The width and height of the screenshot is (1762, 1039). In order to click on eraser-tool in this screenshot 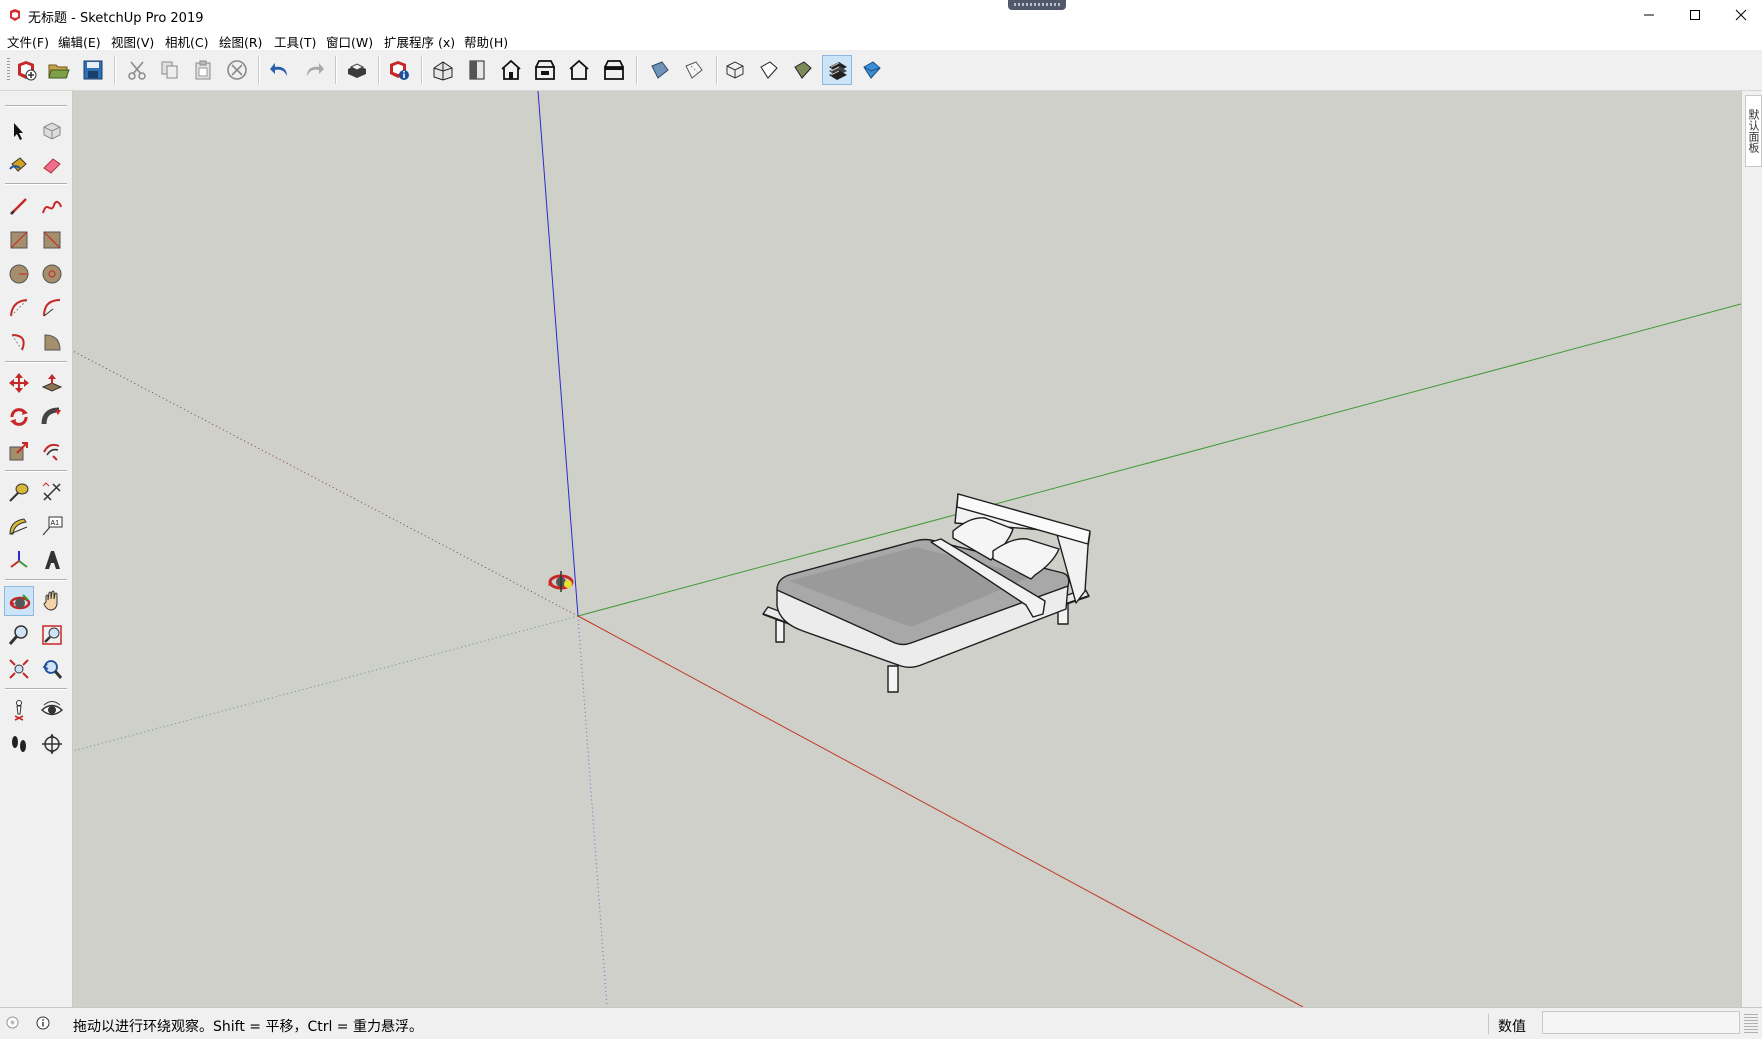, I will do `click(52, 165)`.